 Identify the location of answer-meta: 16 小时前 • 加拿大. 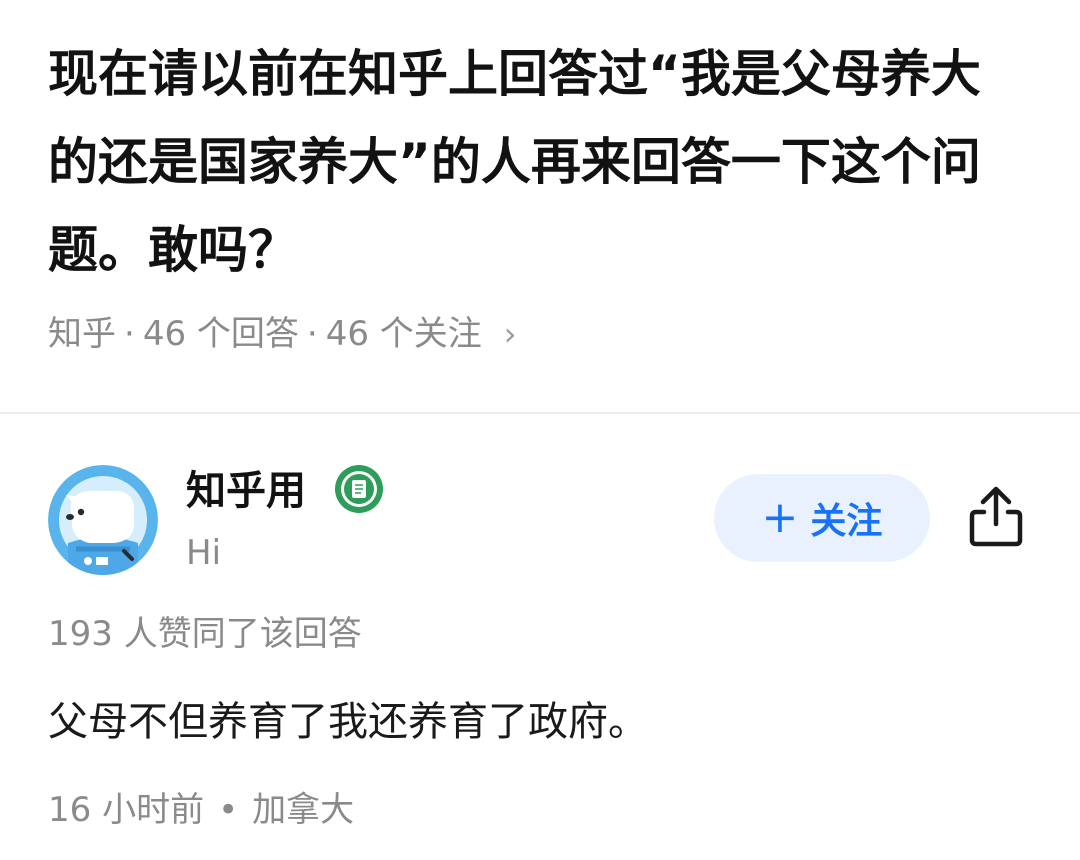
(201, 810).